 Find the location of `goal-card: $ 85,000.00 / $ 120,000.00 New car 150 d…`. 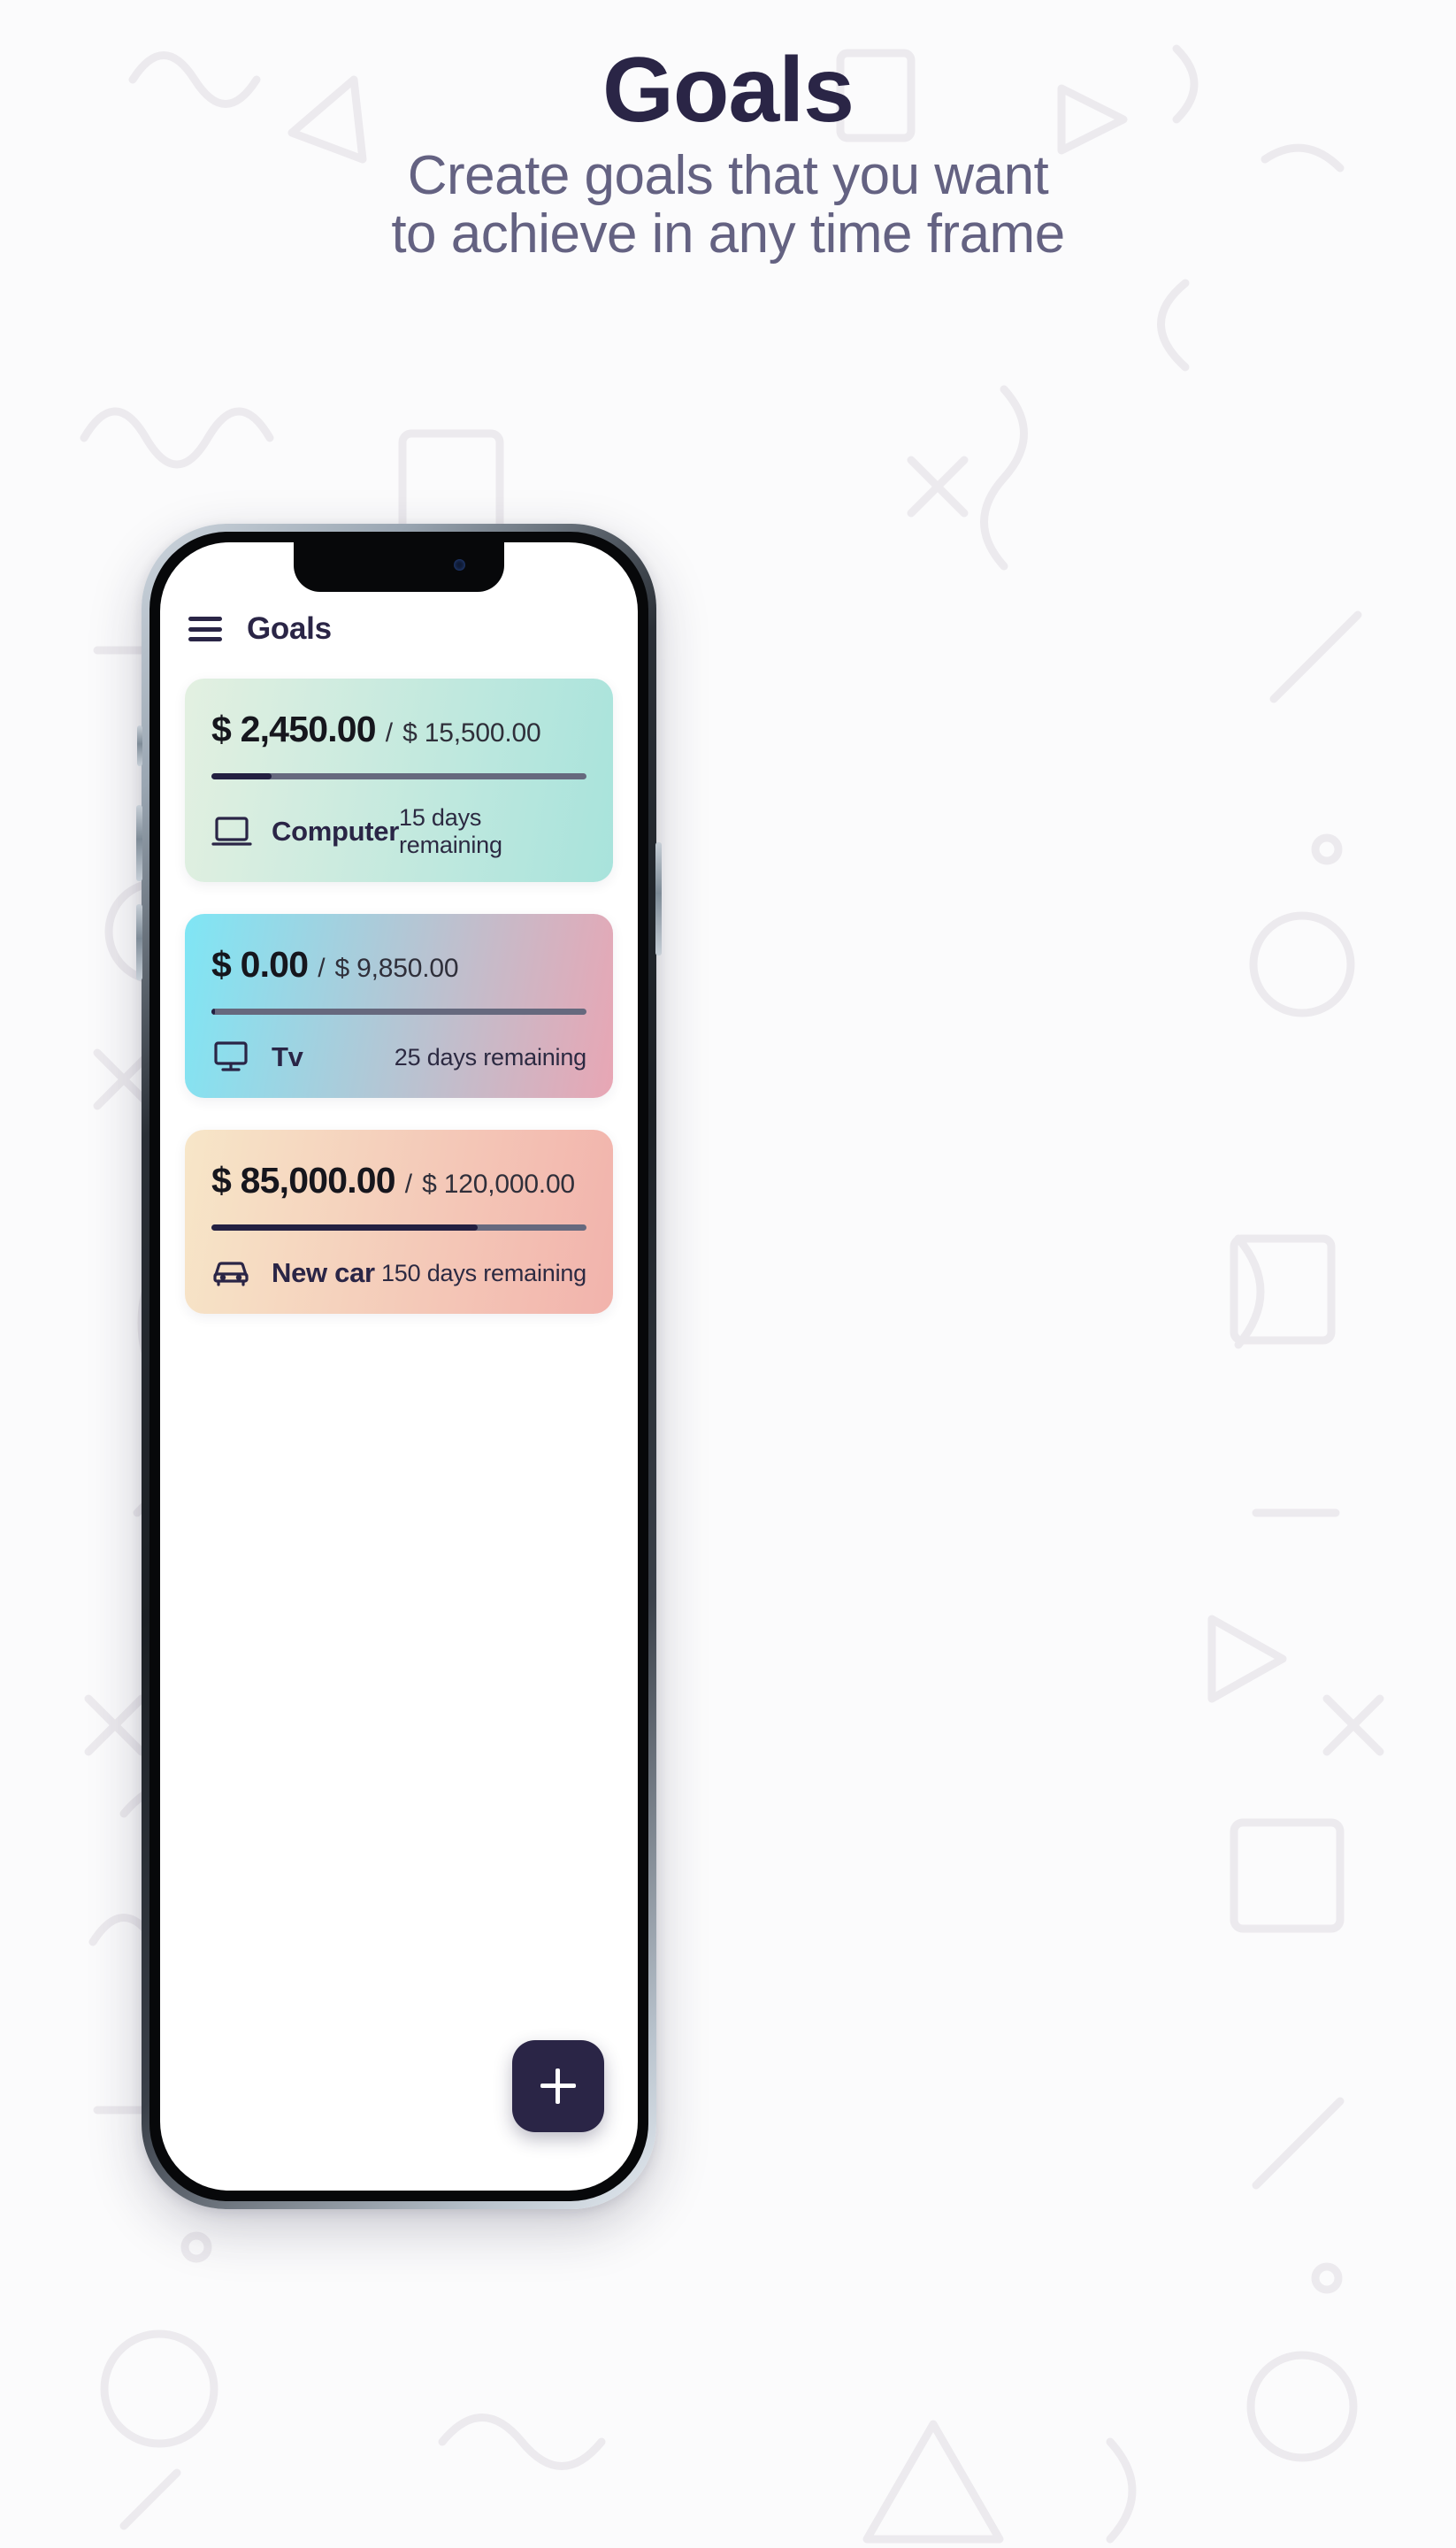

goal-card: $ 85,000.00 / $ 120,000.00 New car 150 d… is located at coordinates (399, 1222).